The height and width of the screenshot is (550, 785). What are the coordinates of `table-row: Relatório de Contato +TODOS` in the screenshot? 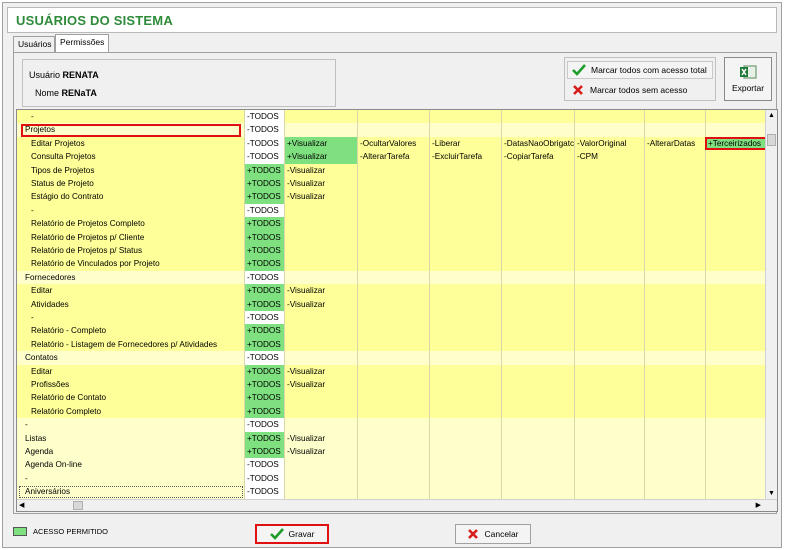 It's located at (397, 398).